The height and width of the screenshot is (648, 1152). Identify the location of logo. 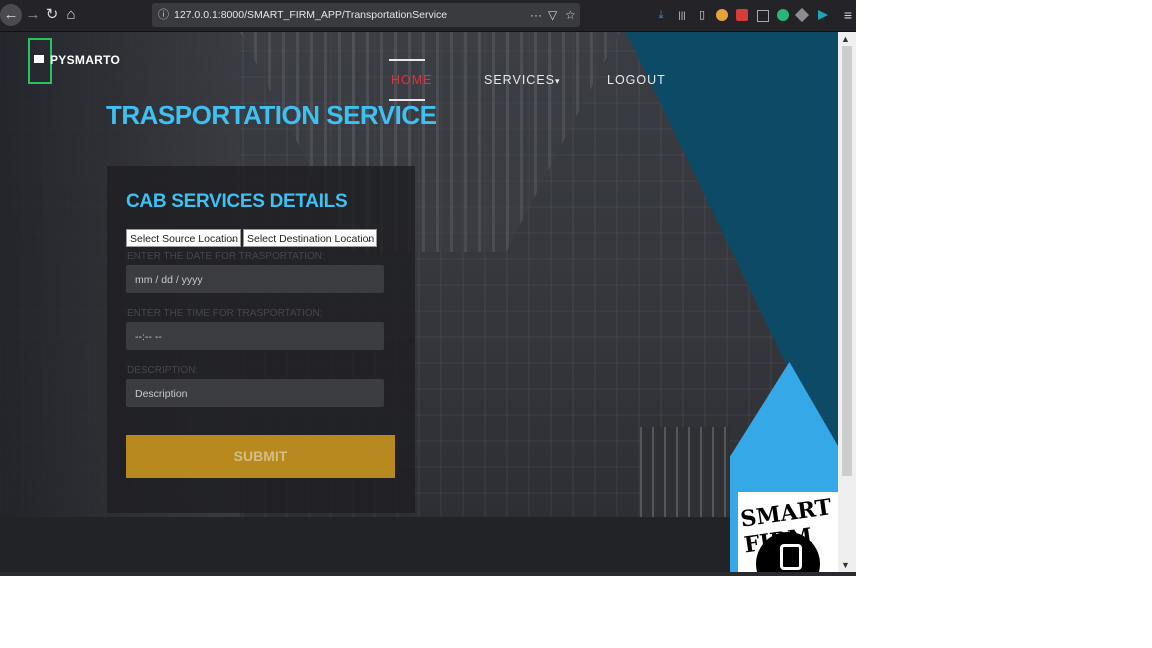
(40, 61).